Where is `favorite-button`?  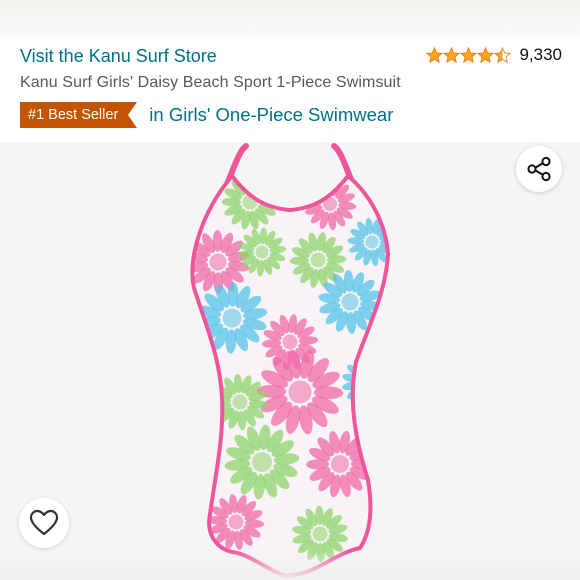
favorite-button is located at coordinates (44, 523).